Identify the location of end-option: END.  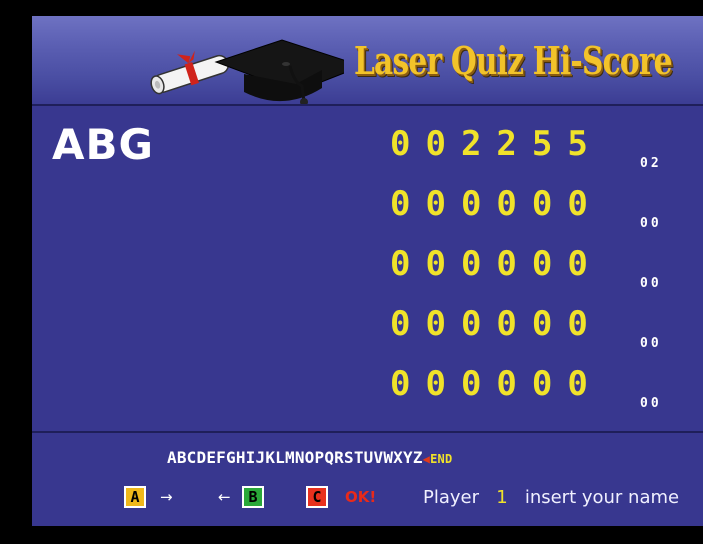
(441, 459).